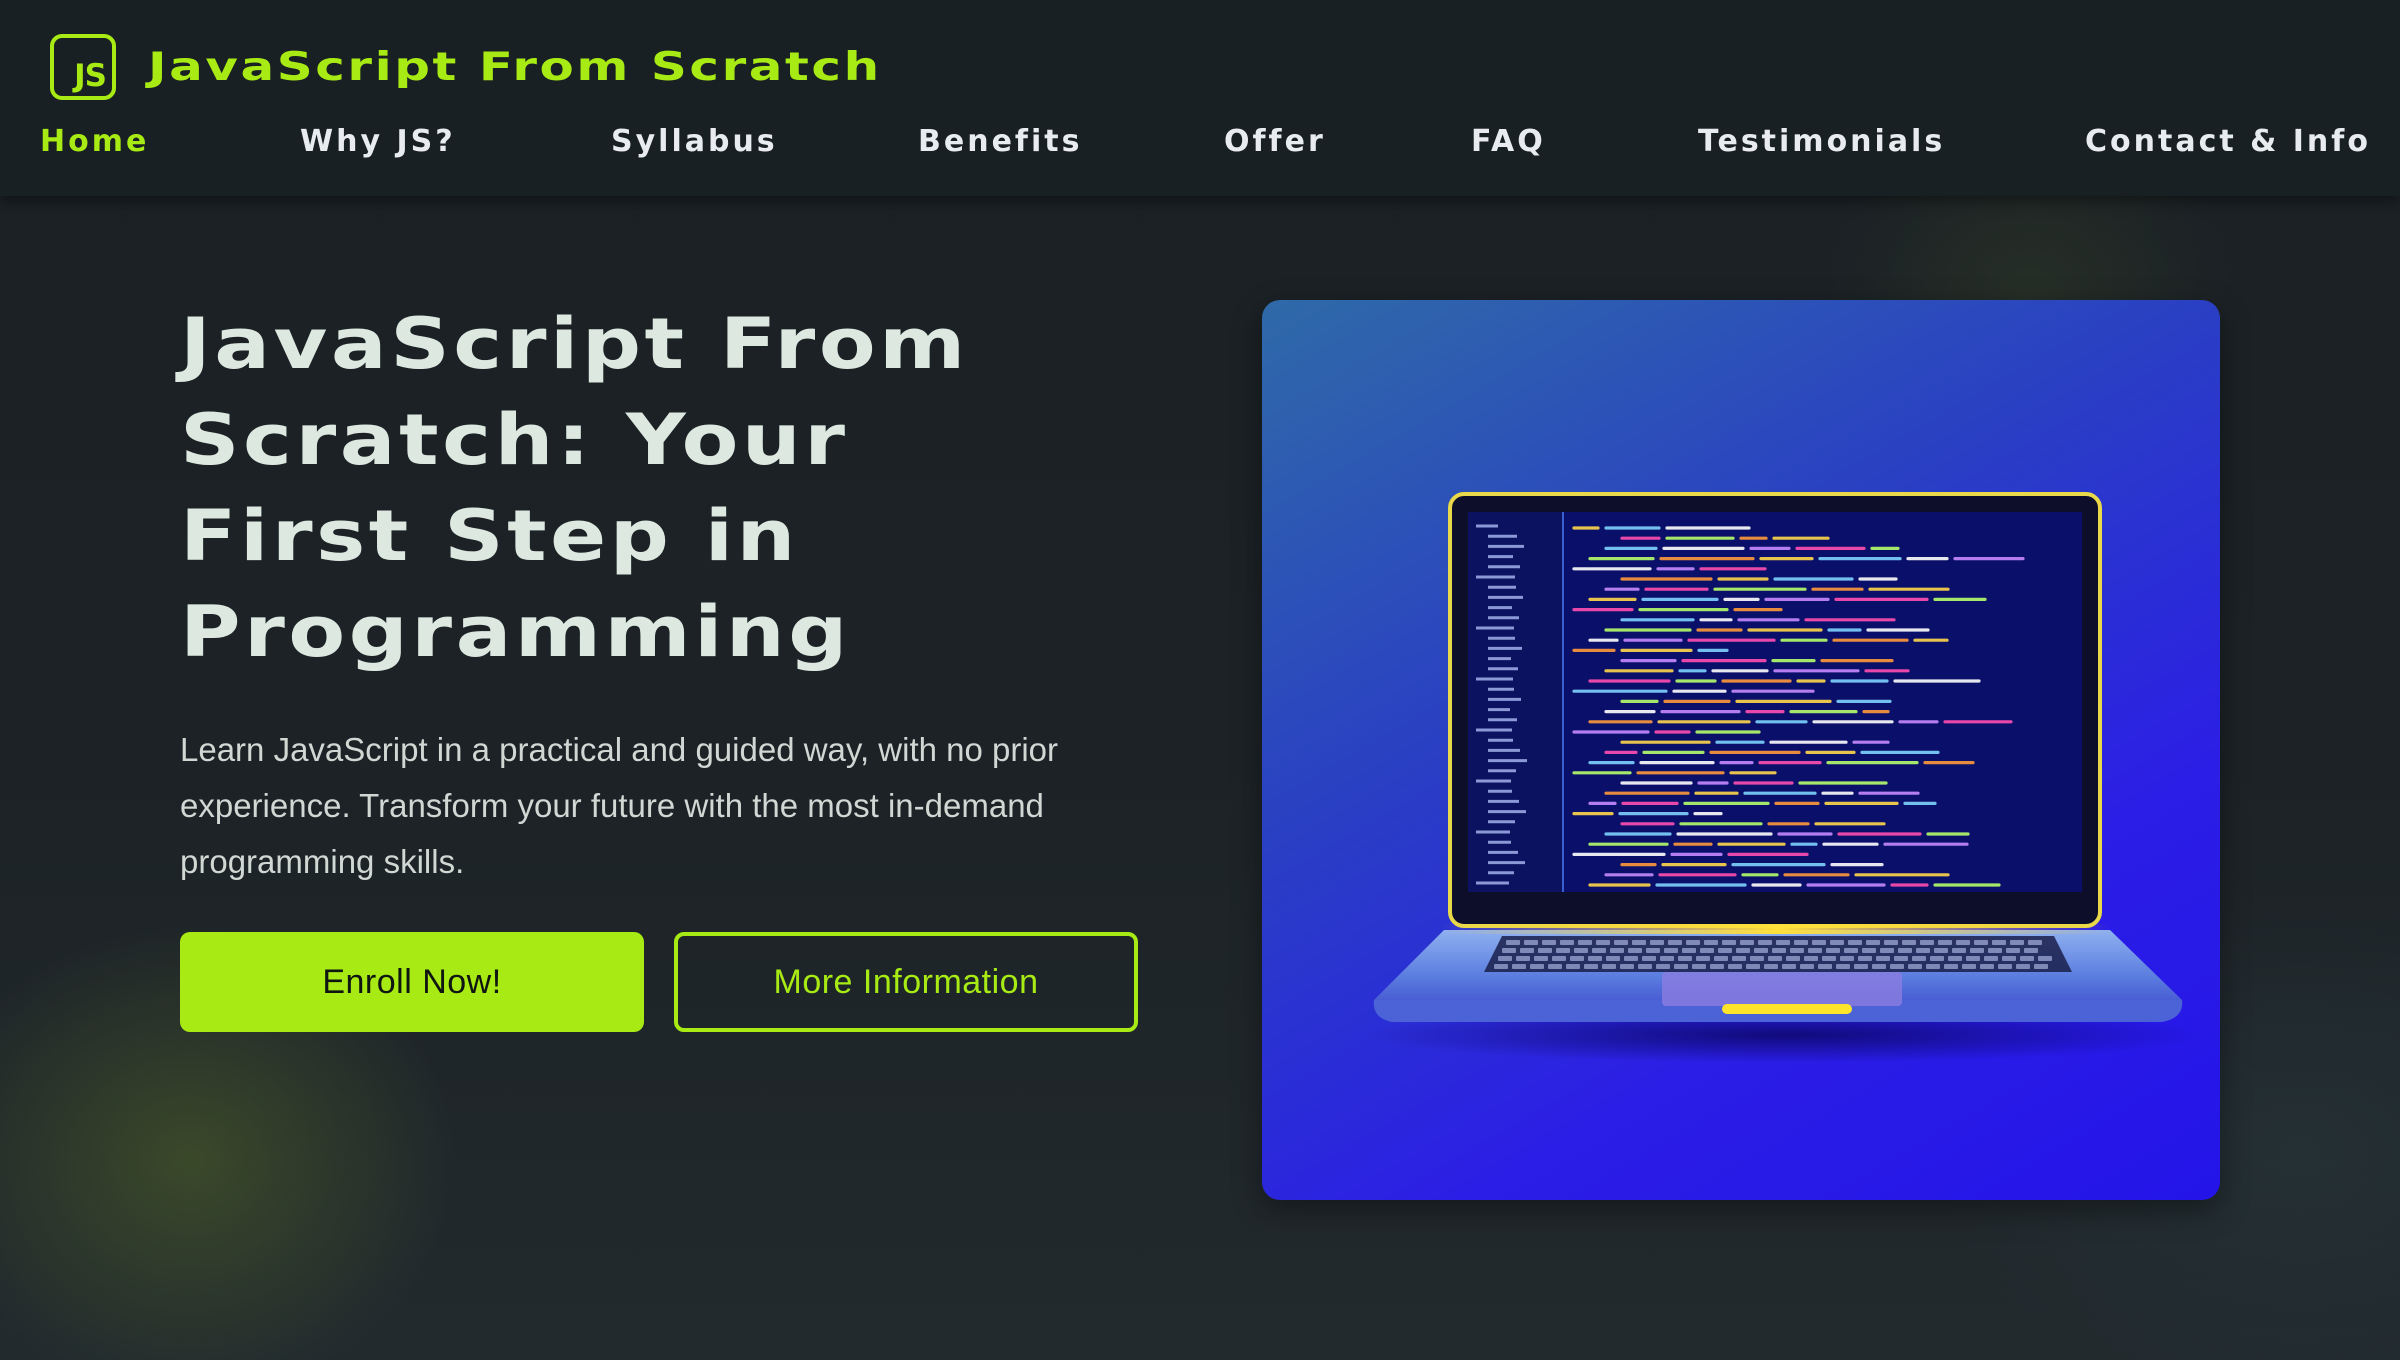 The height and width of the screenshot is (1360, 2400). Describe the element at coordinates (1784, 777) in the screenshot. I see `laptop-icon` at that location.